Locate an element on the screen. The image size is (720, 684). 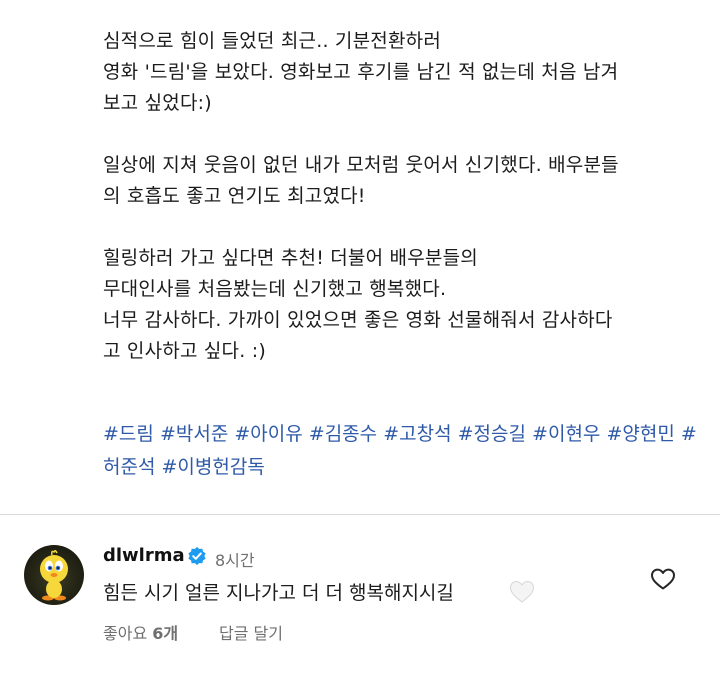
caption-line: 영화 '드림'을 보았다. 영화보고 후기를 남긴 적 없는데 처음 남겨 is located at coordinates (361, 72).